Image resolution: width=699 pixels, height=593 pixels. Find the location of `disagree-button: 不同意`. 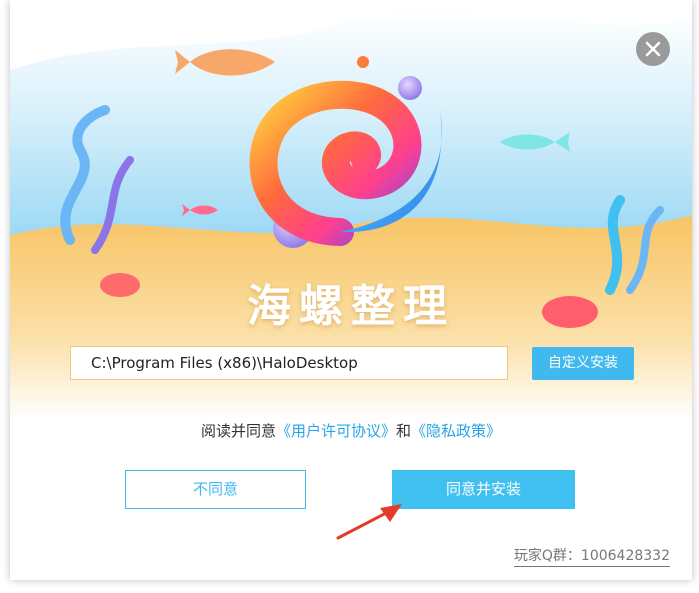

disagree-button: 不同意 is located at coordinates (215, 489).